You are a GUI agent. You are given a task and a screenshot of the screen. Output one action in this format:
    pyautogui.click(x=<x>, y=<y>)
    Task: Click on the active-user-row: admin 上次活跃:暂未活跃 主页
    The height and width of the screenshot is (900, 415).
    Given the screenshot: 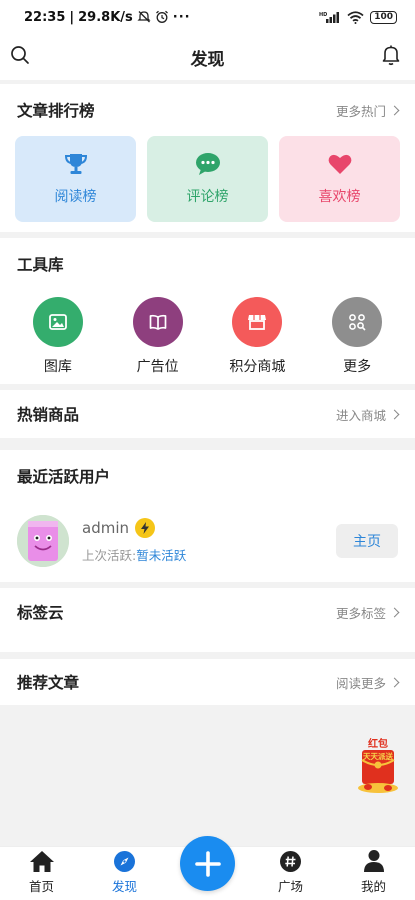 What is the action you would take?
    pyautogui.click(x=207, y=541)
    